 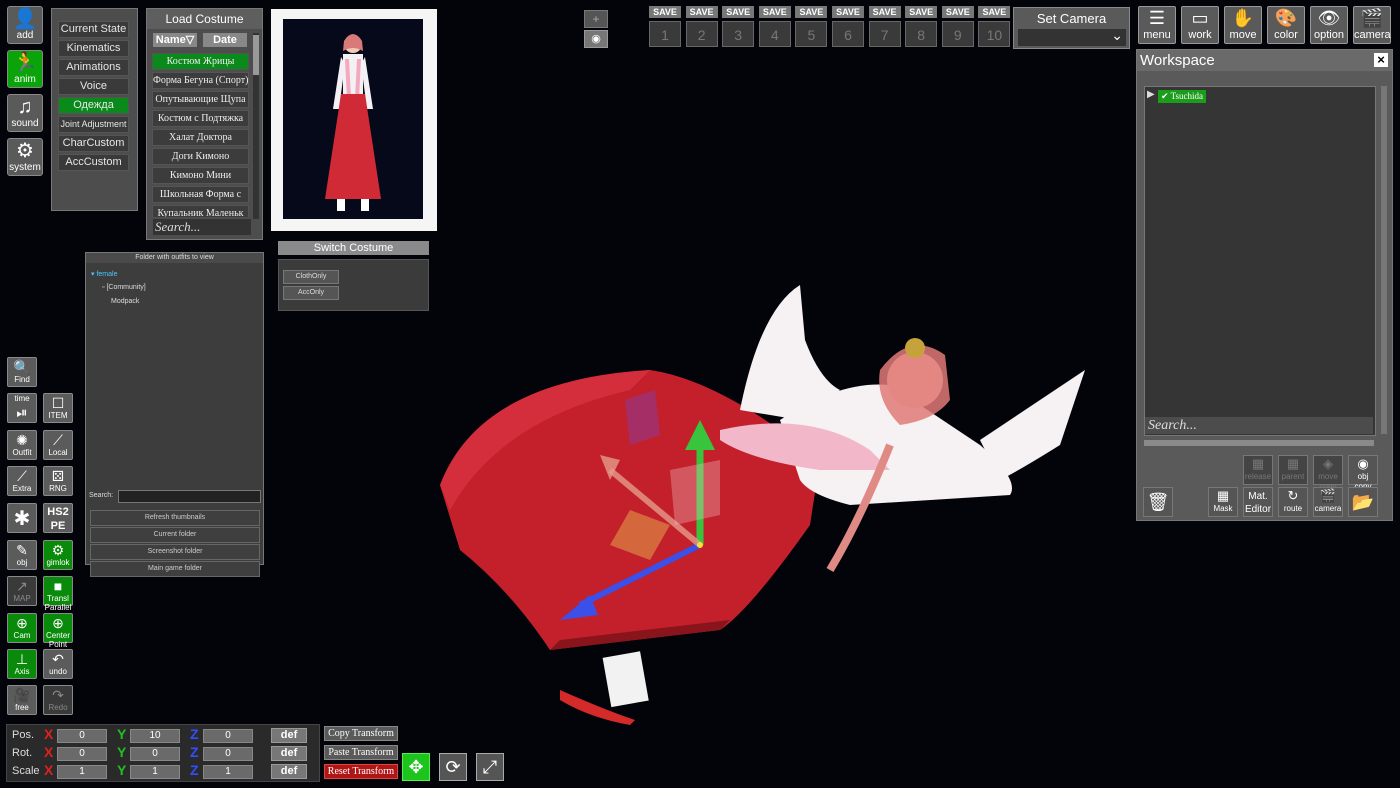 What do you see at coordinates (58, 664) in the screenshot?
I see `undo-button: ↶ undo` at bounding box center [58, 664].